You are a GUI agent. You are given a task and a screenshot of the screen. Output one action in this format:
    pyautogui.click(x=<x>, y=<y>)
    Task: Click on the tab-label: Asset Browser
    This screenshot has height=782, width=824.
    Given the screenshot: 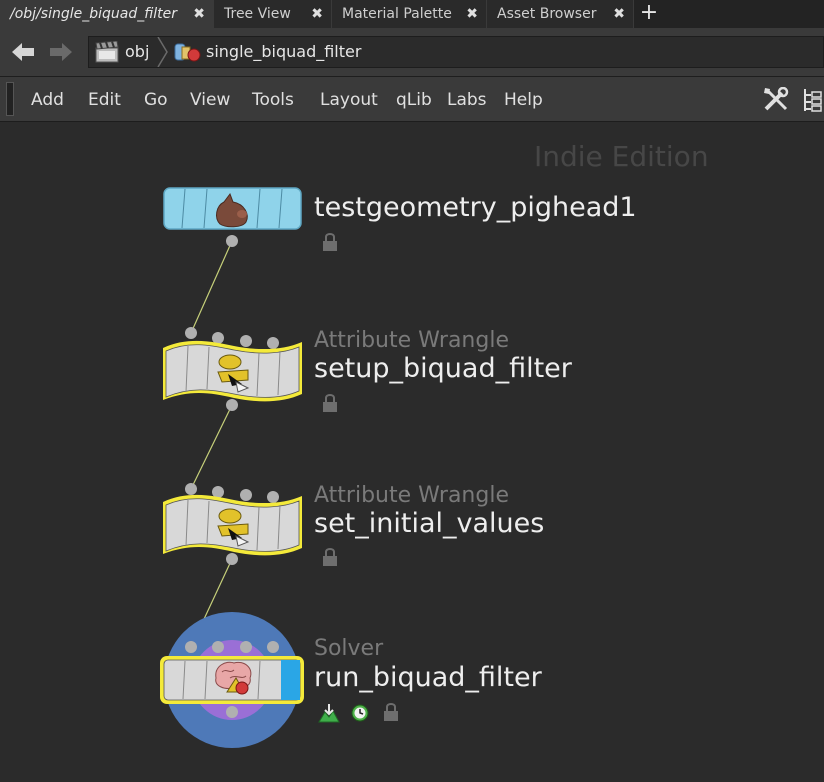 What is the action you would take?
    pyautogui.click(x=547, y=14)
    